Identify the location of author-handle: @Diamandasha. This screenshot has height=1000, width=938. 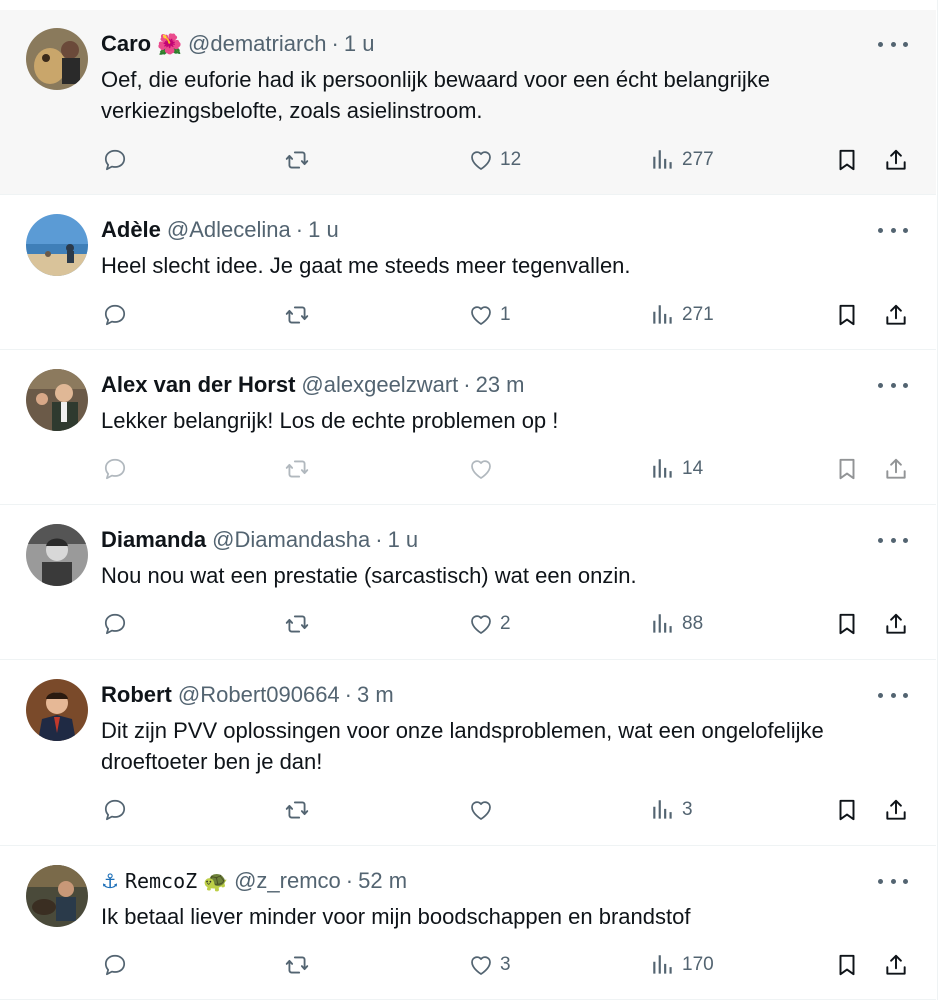
(291, 540).